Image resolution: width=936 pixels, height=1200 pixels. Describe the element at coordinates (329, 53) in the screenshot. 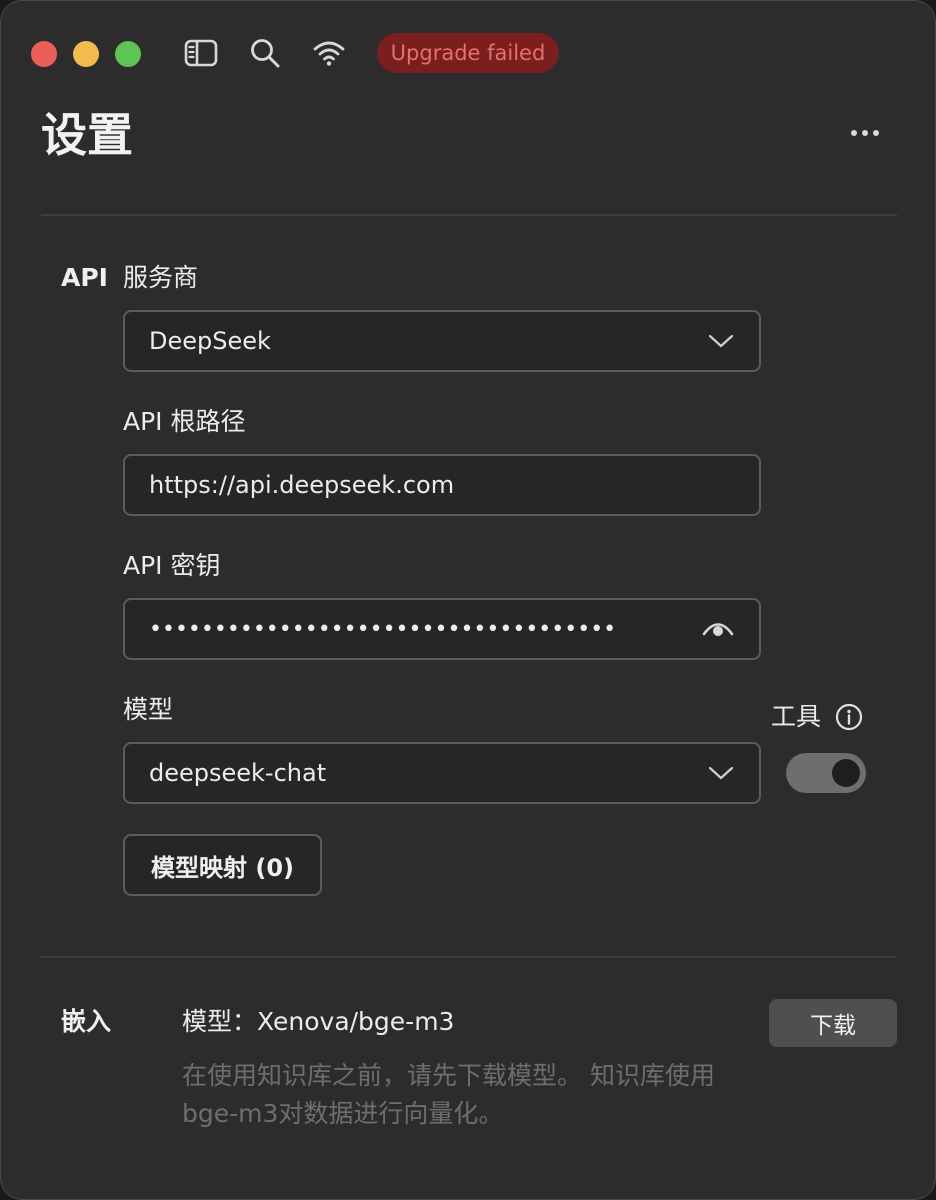

I see `wifi-icon` at that location.